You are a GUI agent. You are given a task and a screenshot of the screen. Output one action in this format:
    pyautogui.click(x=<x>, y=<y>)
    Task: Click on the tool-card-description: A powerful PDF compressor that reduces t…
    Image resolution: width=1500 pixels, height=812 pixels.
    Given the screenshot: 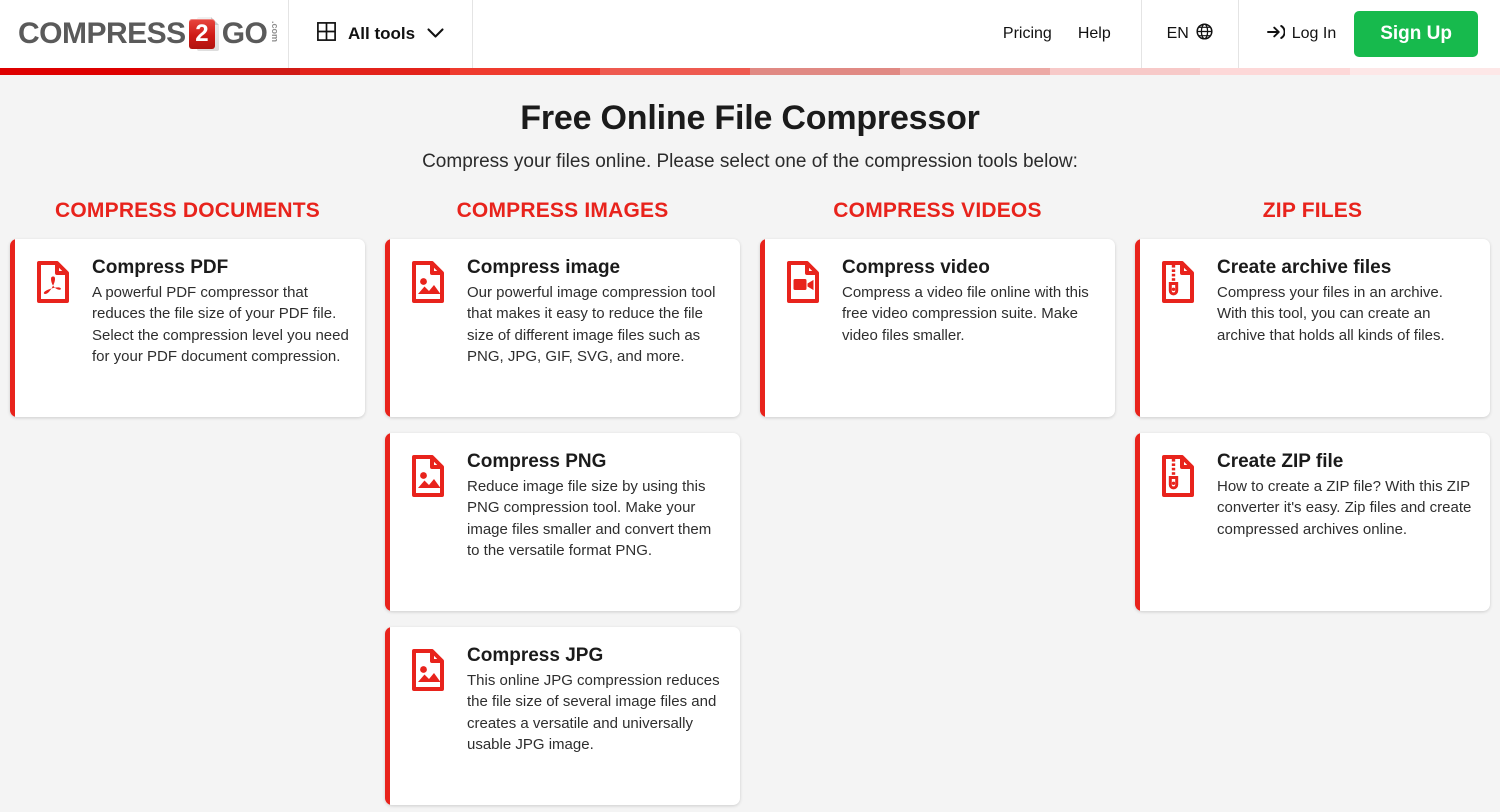 What is the action you would take?
    pyautogui.click(x=220, y=324)
    